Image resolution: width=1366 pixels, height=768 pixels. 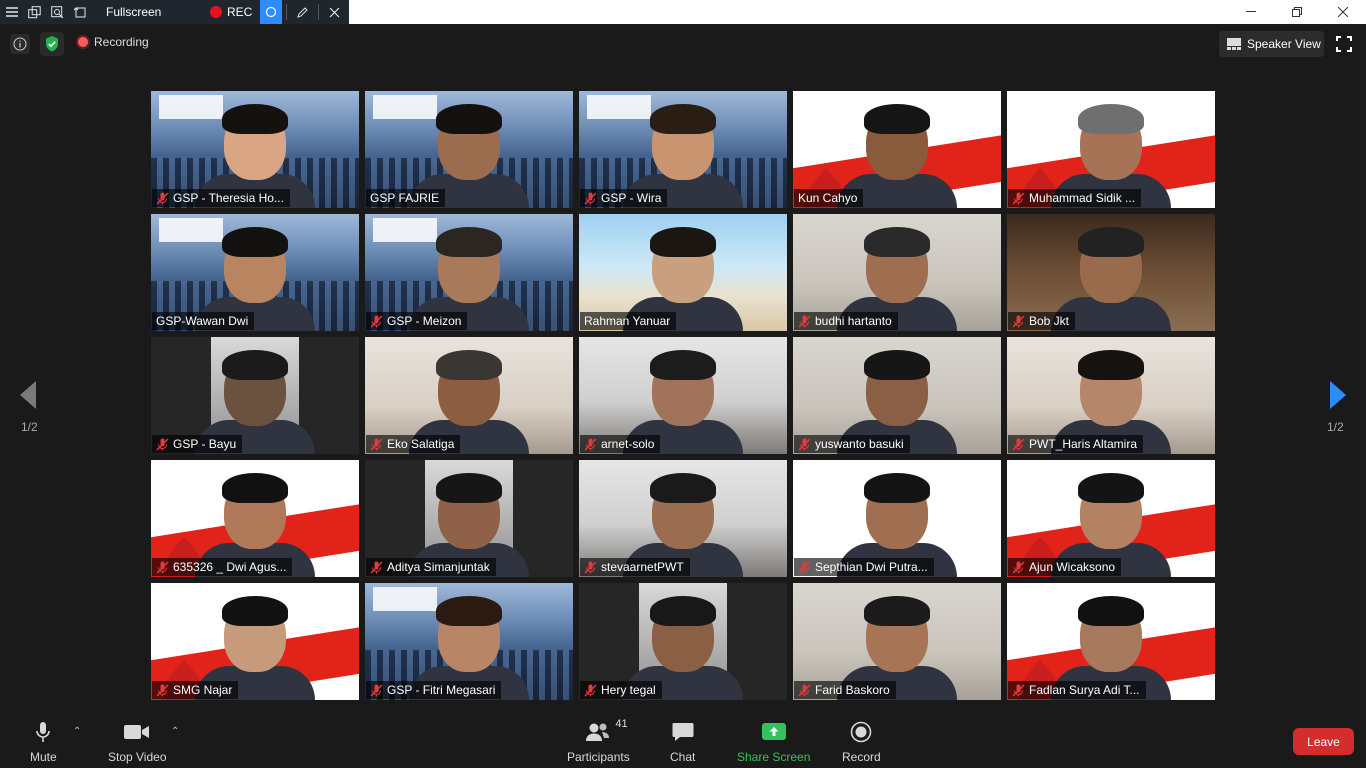 I want to click on stop-video-button: Stop Video, so click(x=137, y=742).